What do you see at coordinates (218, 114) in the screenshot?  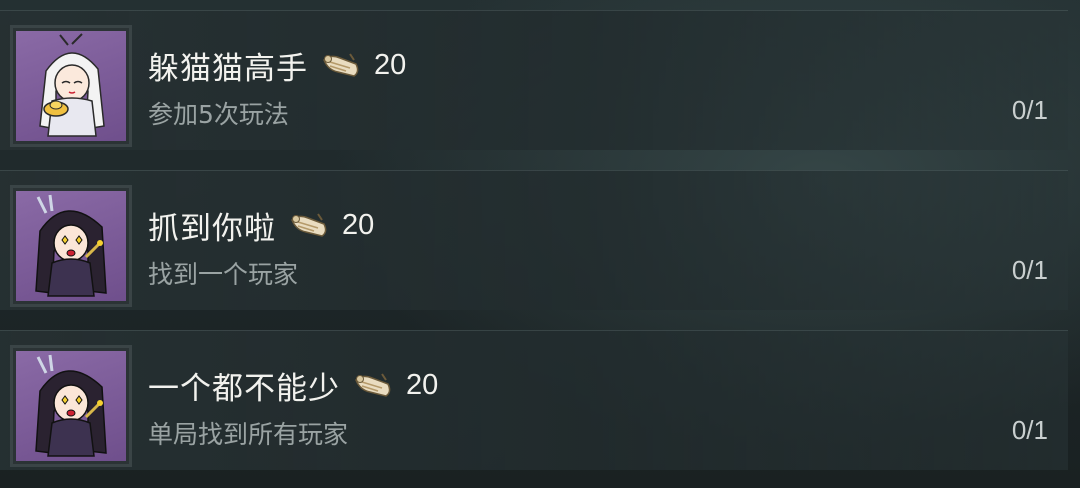 I see `achievement-description: 参加5次玩法` at bounding box center [218, 114].